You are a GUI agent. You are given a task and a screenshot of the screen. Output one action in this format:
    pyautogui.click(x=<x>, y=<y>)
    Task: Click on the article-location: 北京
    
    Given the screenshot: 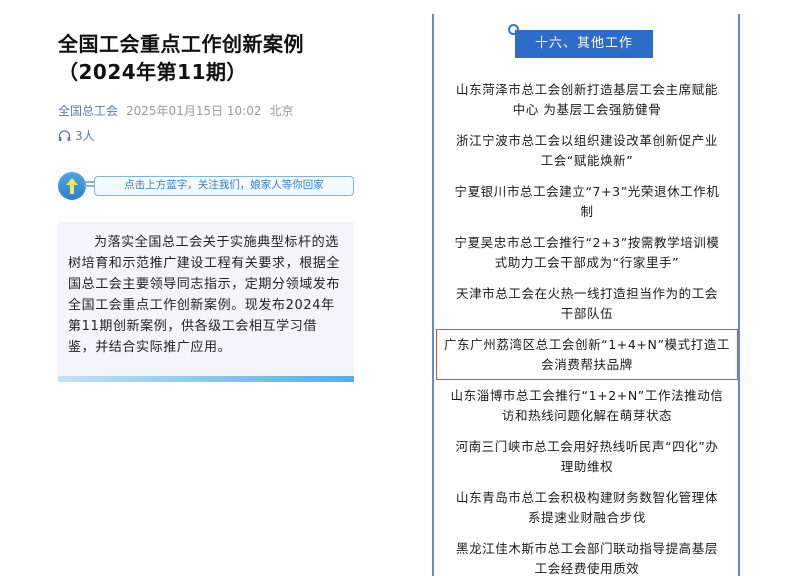 What is the action you would take?
    pyautogui.click(x=281, y=111)
    